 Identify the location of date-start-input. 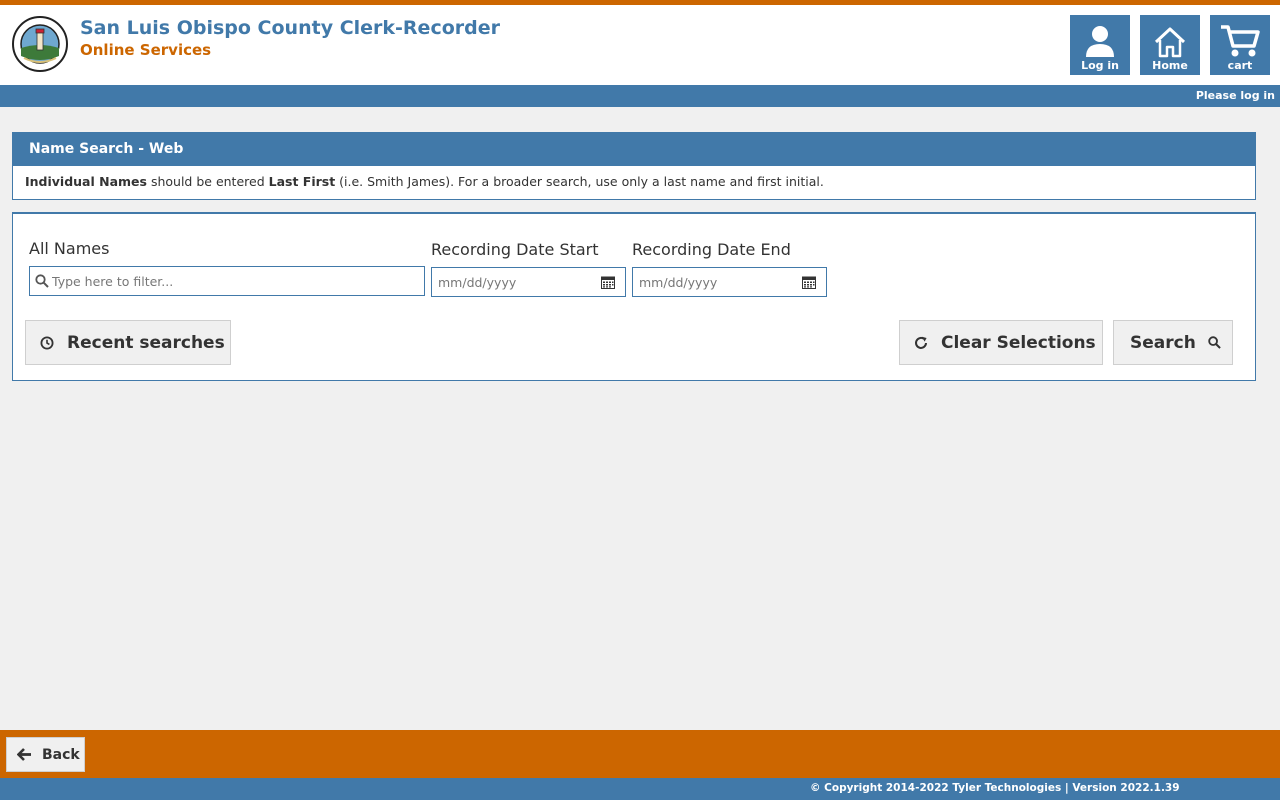
(528, 282).